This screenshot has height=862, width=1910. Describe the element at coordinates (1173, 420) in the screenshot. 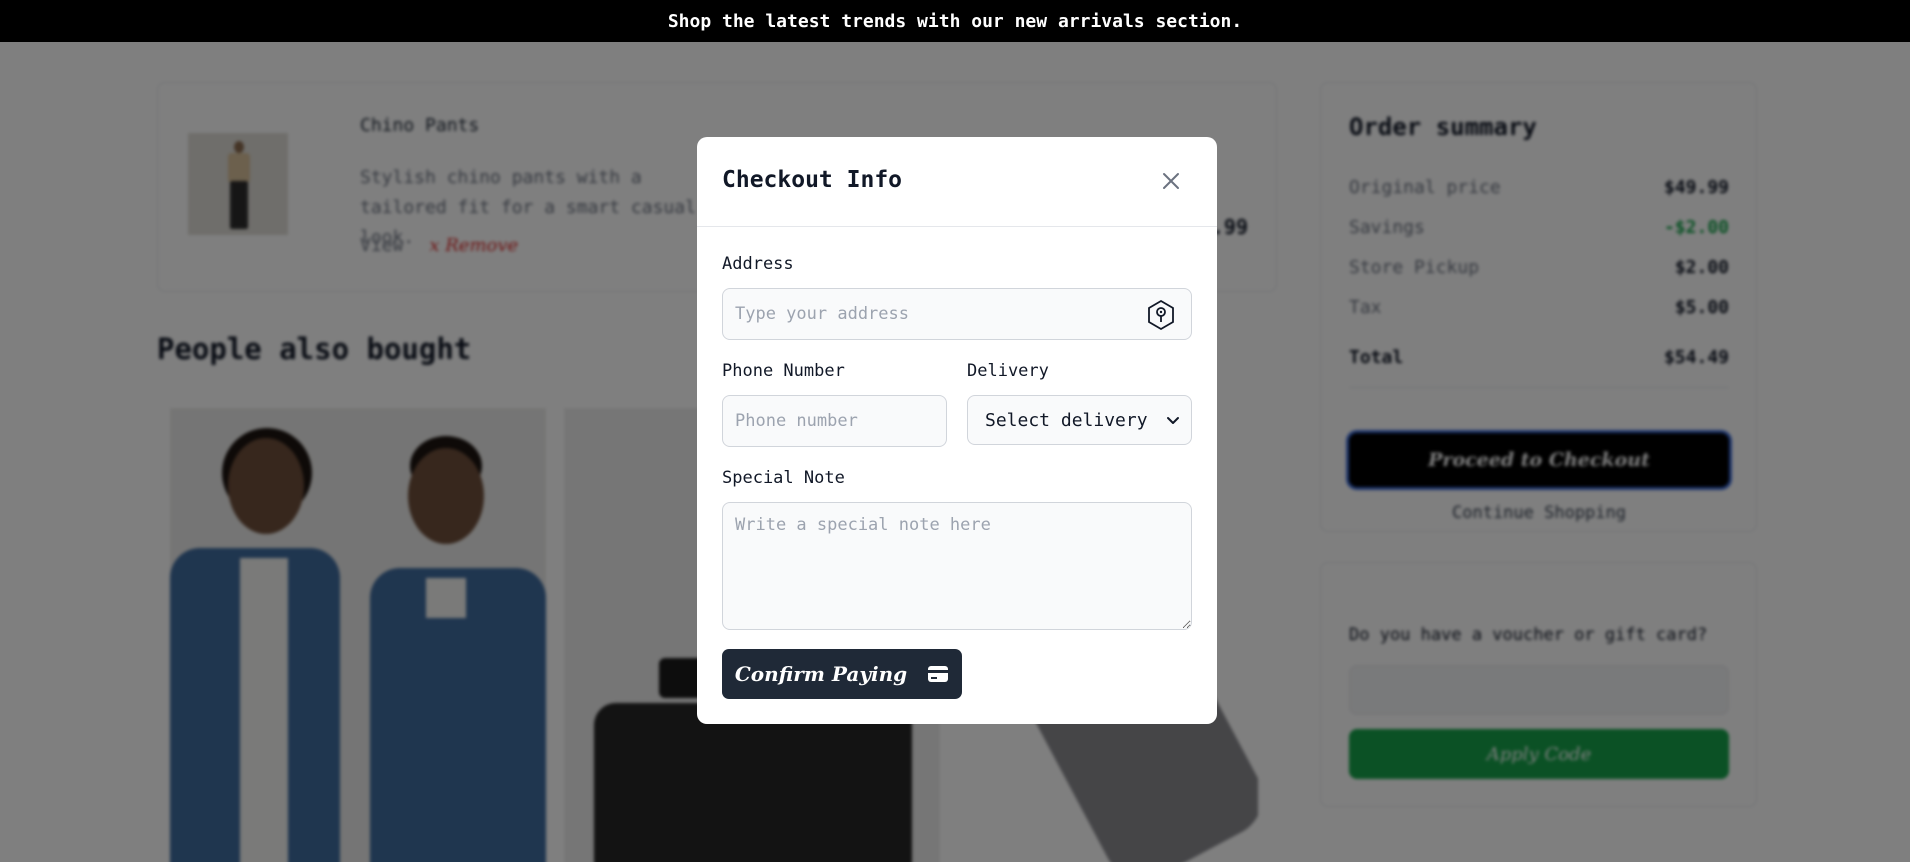

I see `chevron-down-icon` at that location.